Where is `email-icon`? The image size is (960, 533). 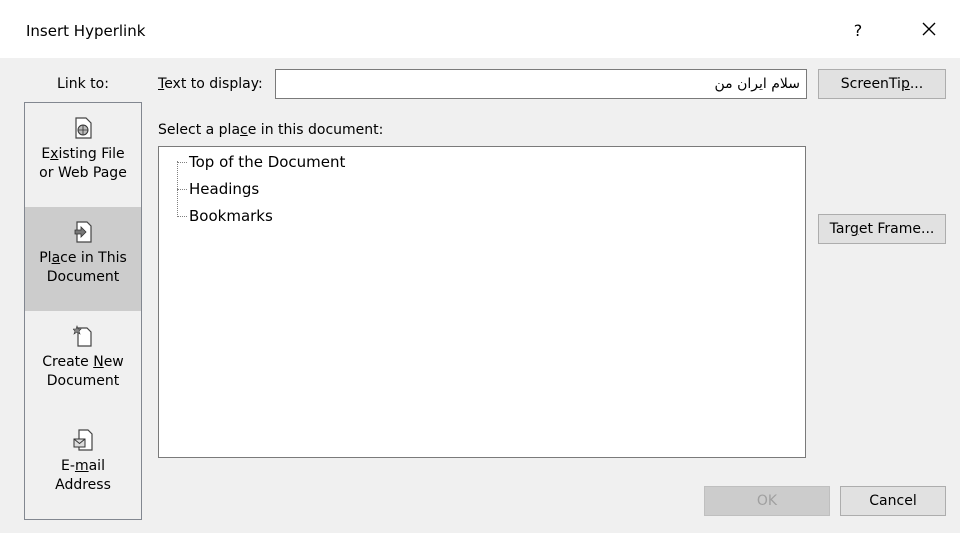
email-icon is located at coordinates (83, 440).